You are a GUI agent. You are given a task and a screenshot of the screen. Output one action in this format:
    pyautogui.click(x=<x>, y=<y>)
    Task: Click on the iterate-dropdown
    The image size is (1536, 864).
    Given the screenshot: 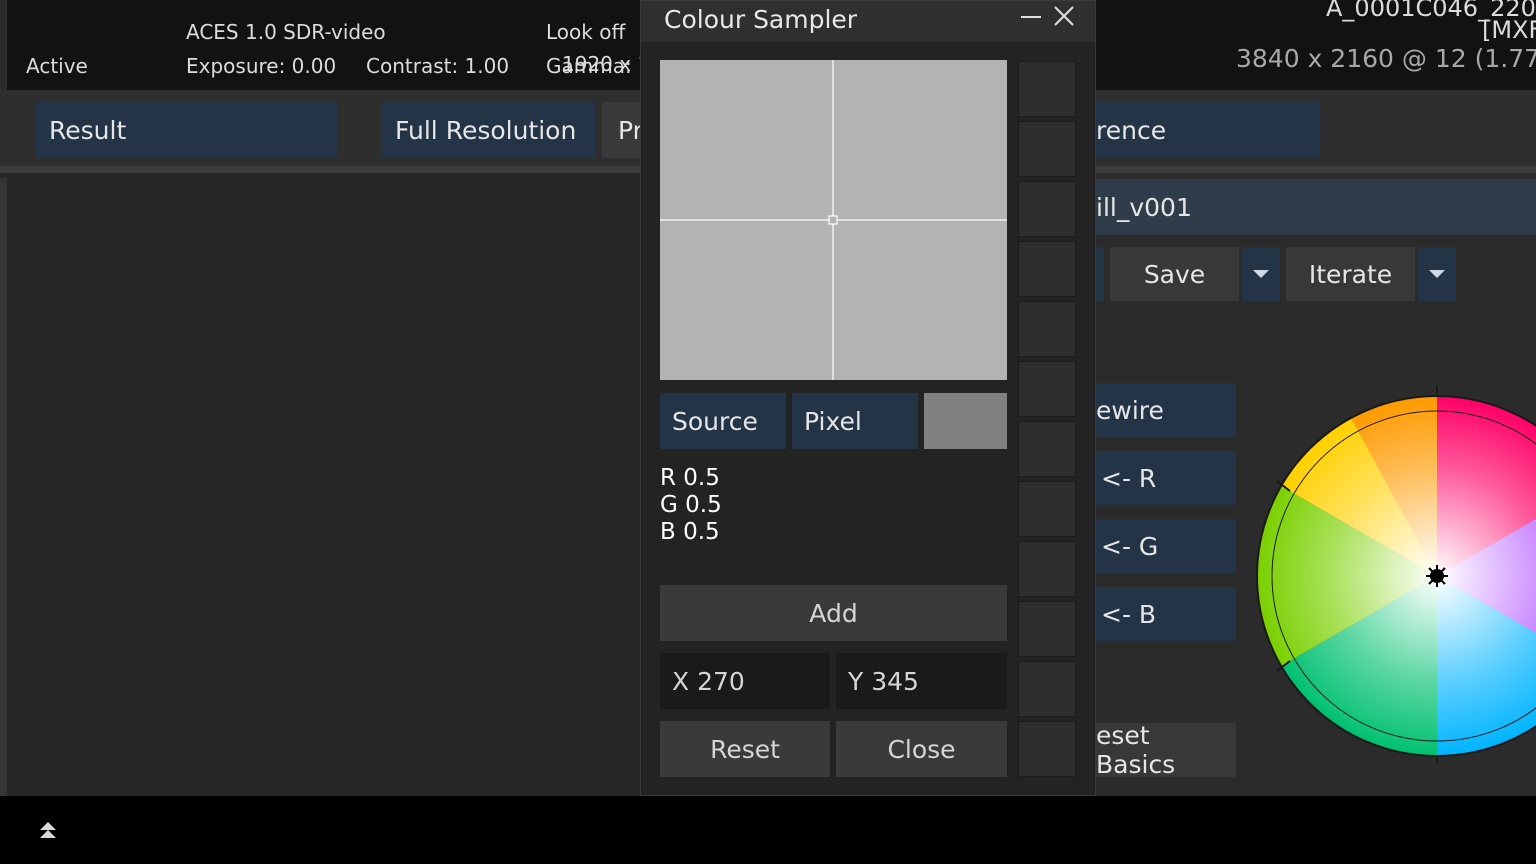 What is the action you would take?
    pyautogui.click(x=1437, y=274)
    